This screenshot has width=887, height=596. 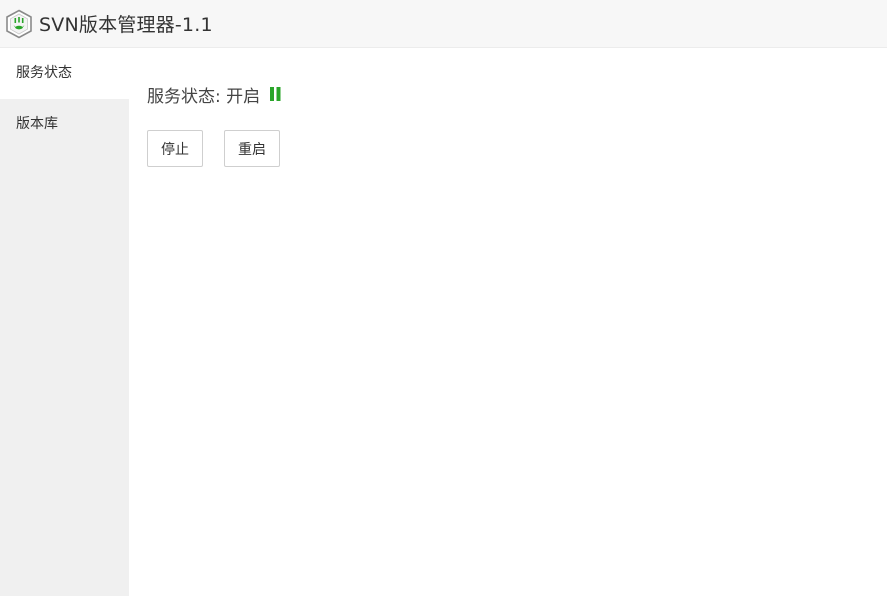 I want to click on pause-icon, so click(x=275, y=94).